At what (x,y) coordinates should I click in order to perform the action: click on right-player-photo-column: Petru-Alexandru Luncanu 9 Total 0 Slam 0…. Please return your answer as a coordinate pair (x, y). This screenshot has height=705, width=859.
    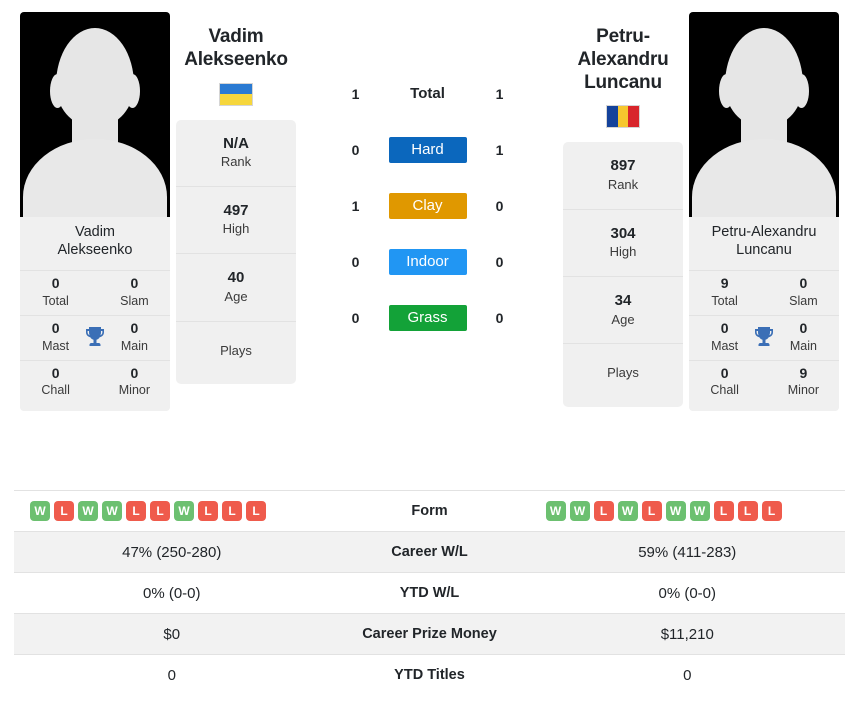
    Looking at the image, I should click on (764, 211).